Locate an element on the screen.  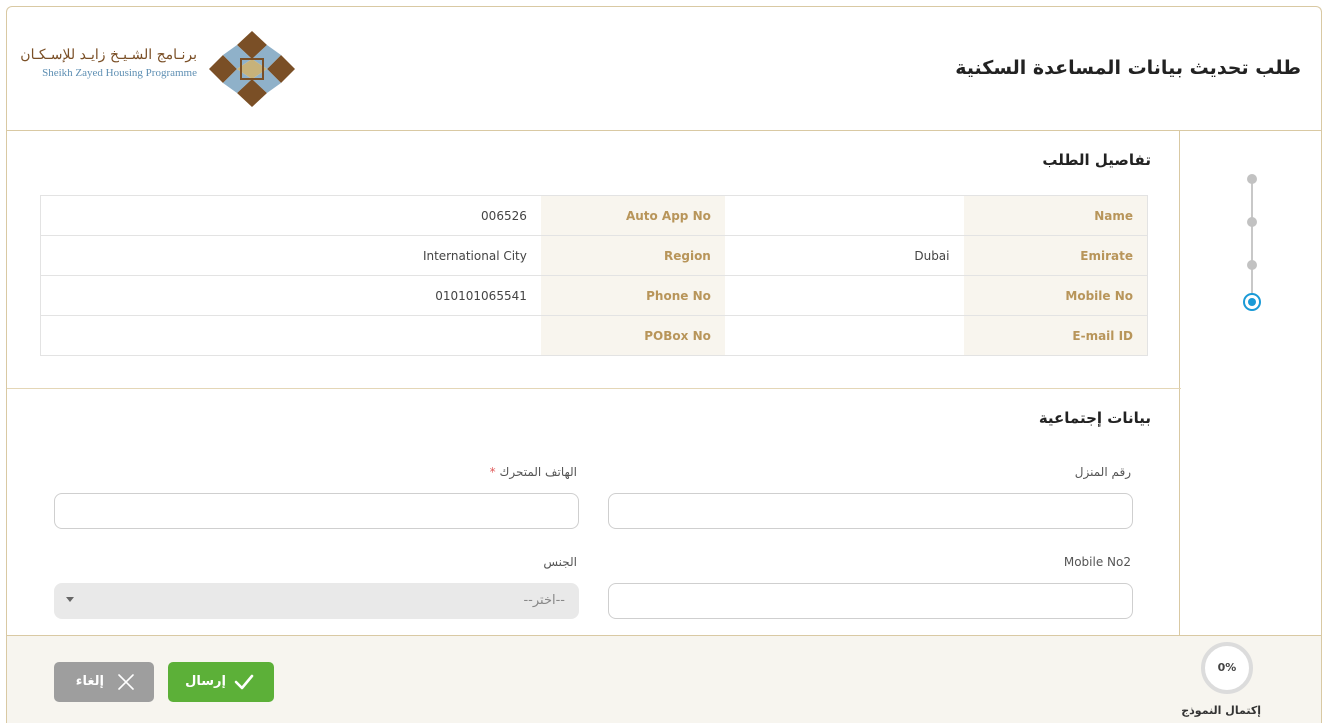
completion-label: إكتمال النموذج is located at coordinates (1221, 710).